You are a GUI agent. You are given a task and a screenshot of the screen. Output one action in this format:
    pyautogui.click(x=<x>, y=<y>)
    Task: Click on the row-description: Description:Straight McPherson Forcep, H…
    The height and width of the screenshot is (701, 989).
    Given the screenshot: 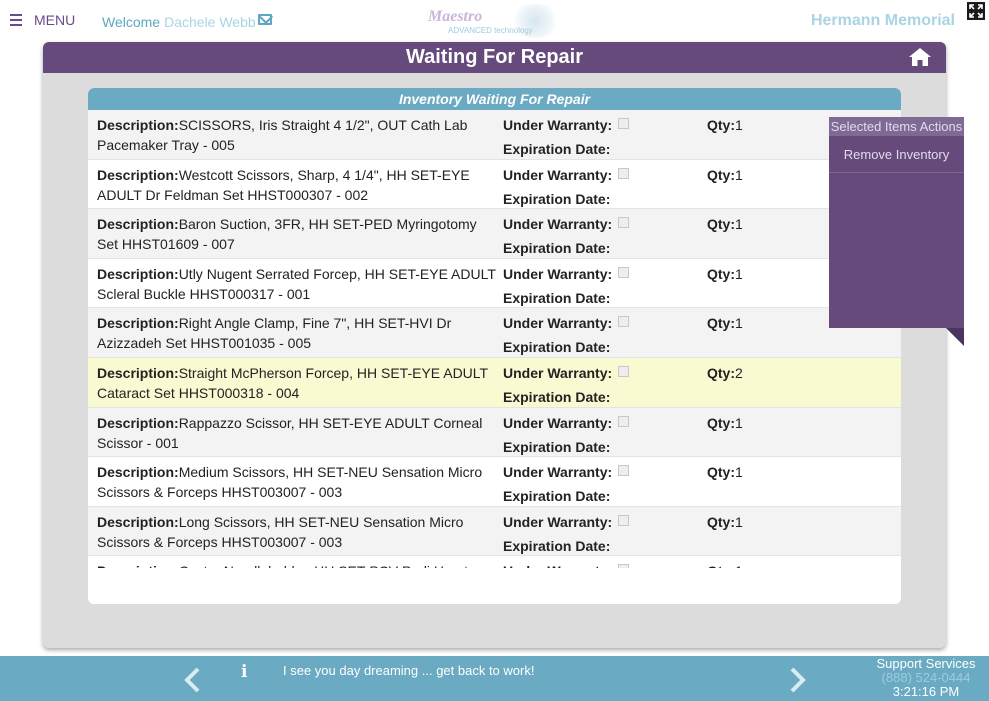 What is the action you would take?
    pyautogui.click(x=297, y=383)
    